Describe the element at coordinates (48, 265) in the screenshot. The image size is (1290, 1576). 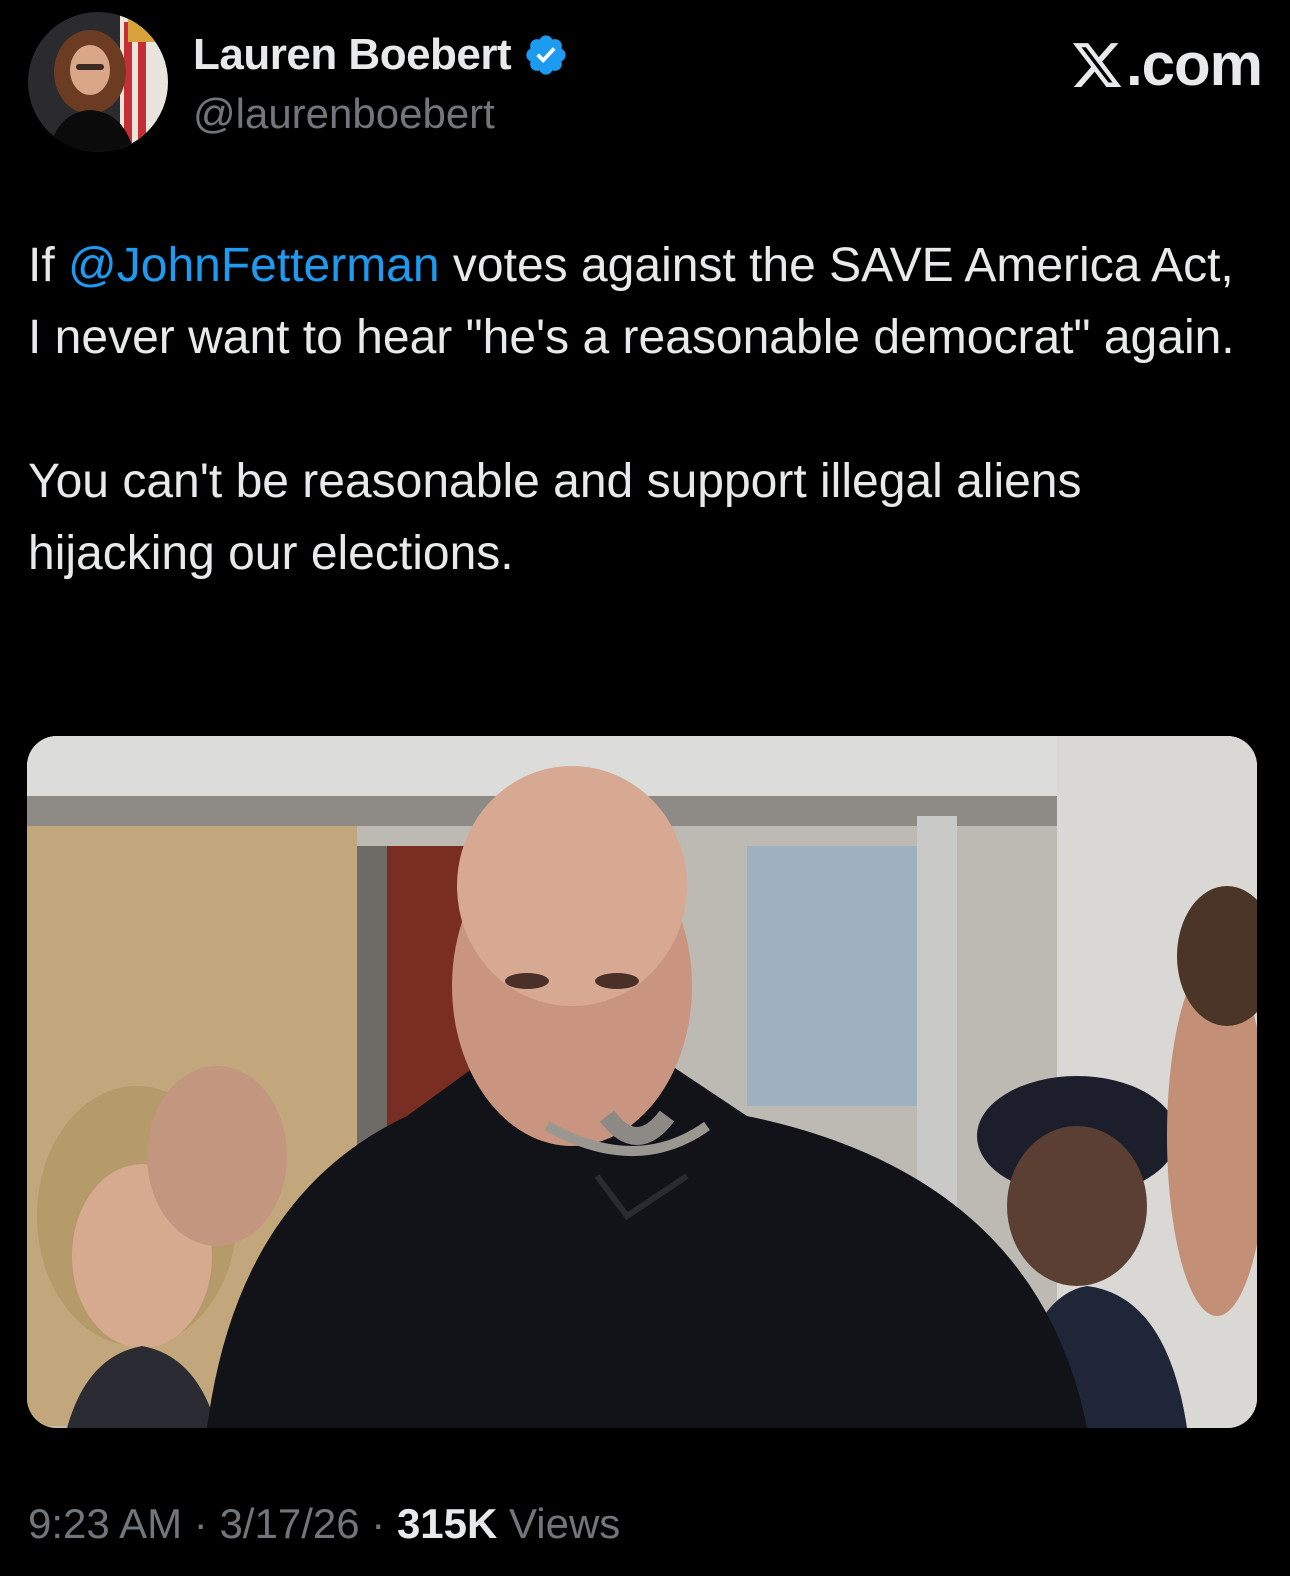
I see `tweet-text-prefix: If` at that location.